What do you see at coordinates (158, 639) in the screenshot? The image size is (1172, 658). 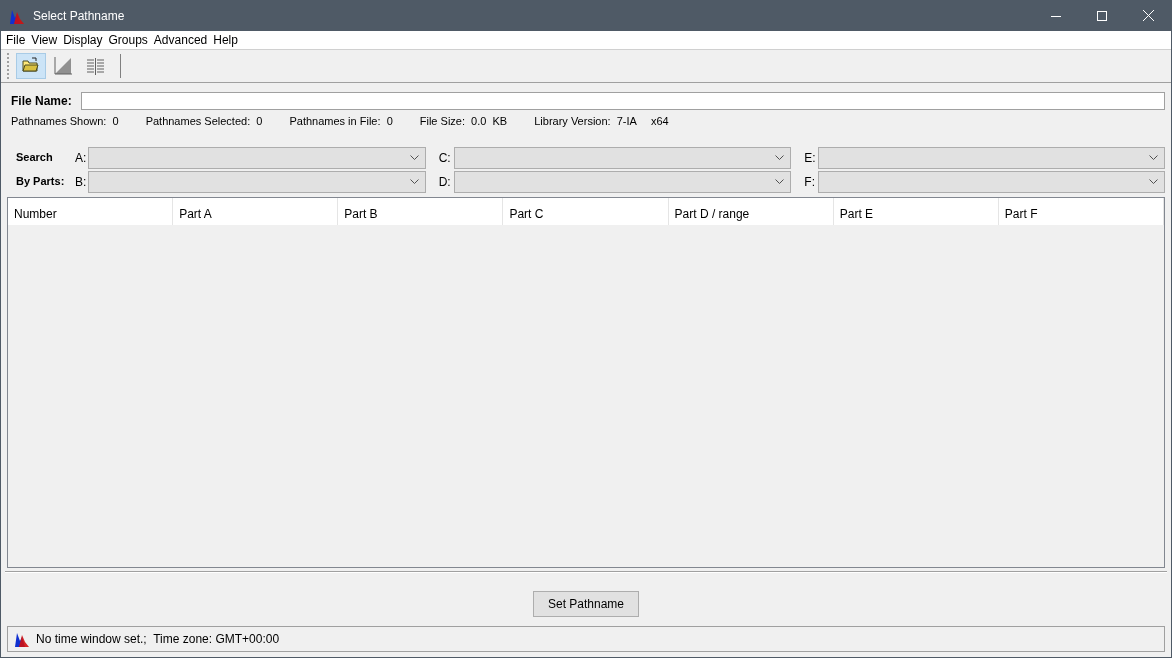 I see `status-text: No time window set.; Time zone: GMT+00:00` at bounding box center [158, 639].